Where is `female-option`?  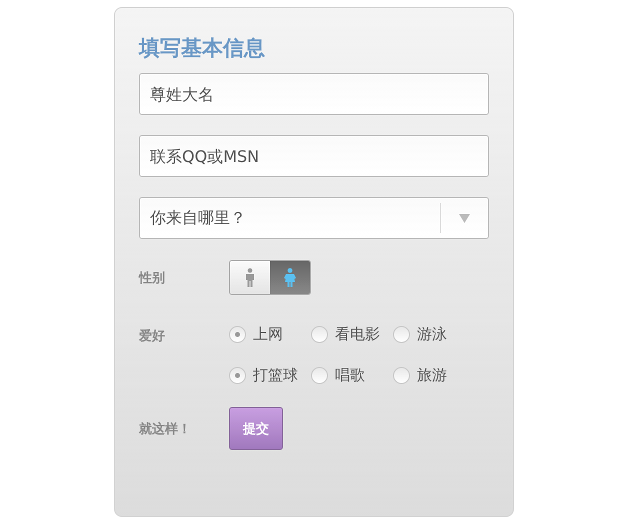
female-option is located at coordinates (290, 277).